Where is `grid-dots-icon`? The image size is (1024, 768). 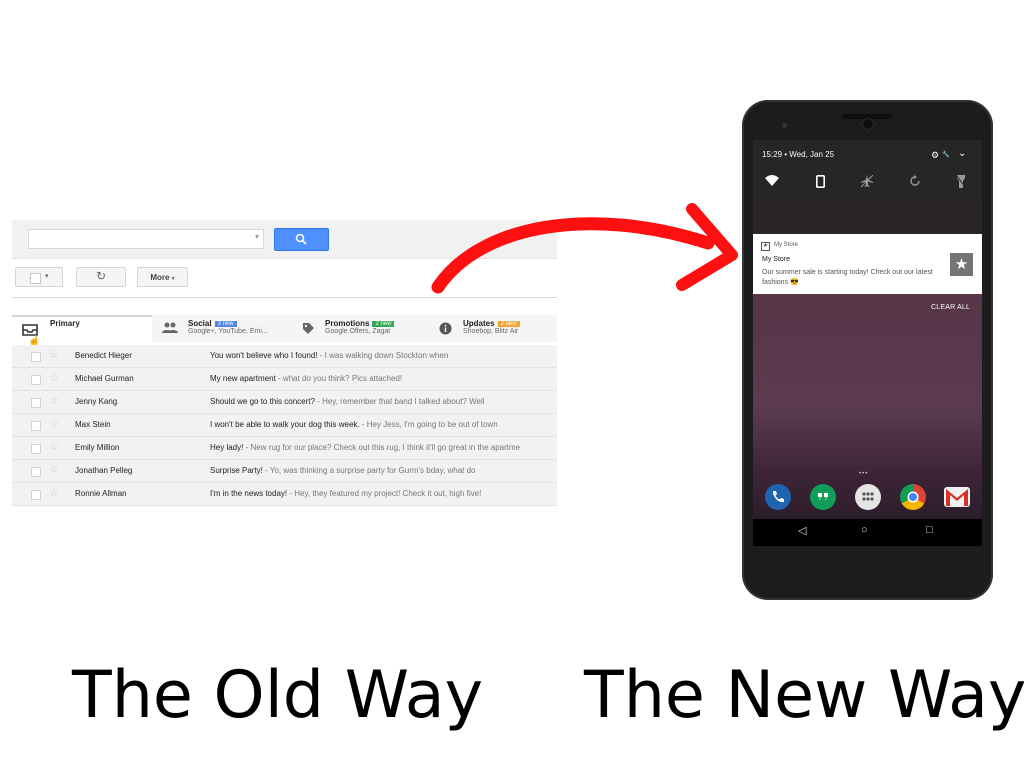
grid-dots-icon is located at coordinates (868, 496).